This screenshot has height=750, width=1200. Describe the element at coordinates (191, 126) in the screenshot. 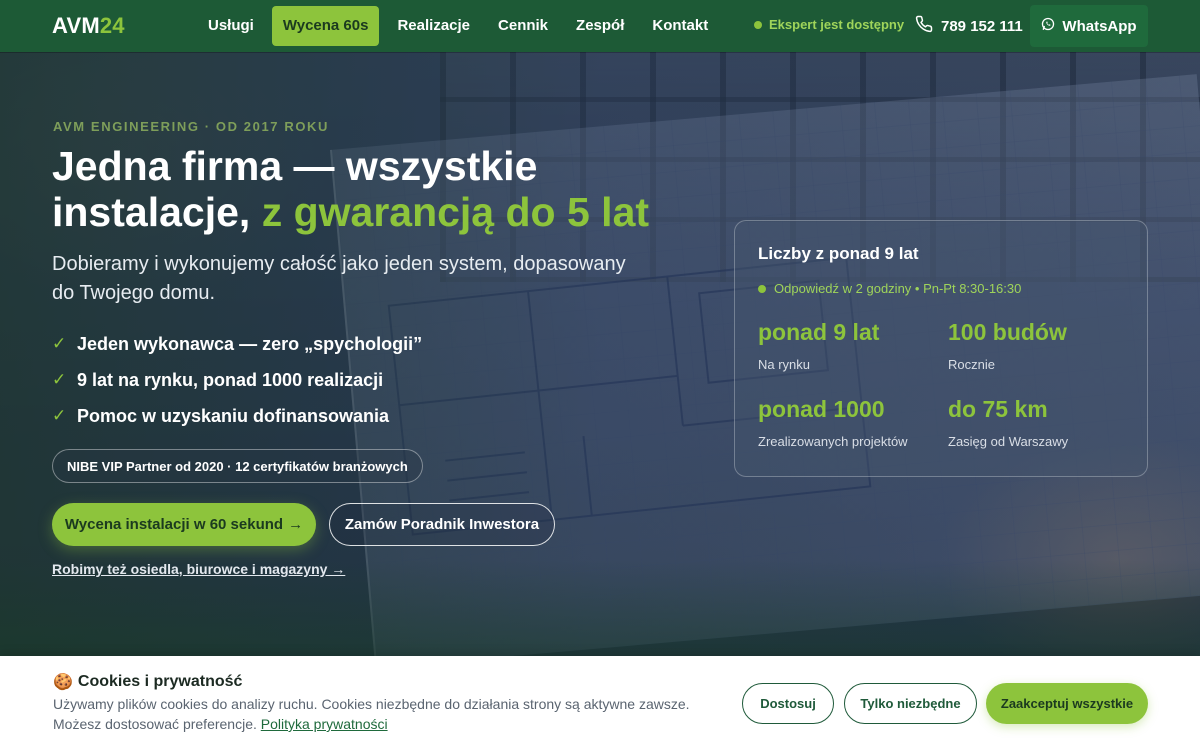

I see `hero-eyebrow: AVM ENGINEERING · OD 2017 ROKU` at that location.